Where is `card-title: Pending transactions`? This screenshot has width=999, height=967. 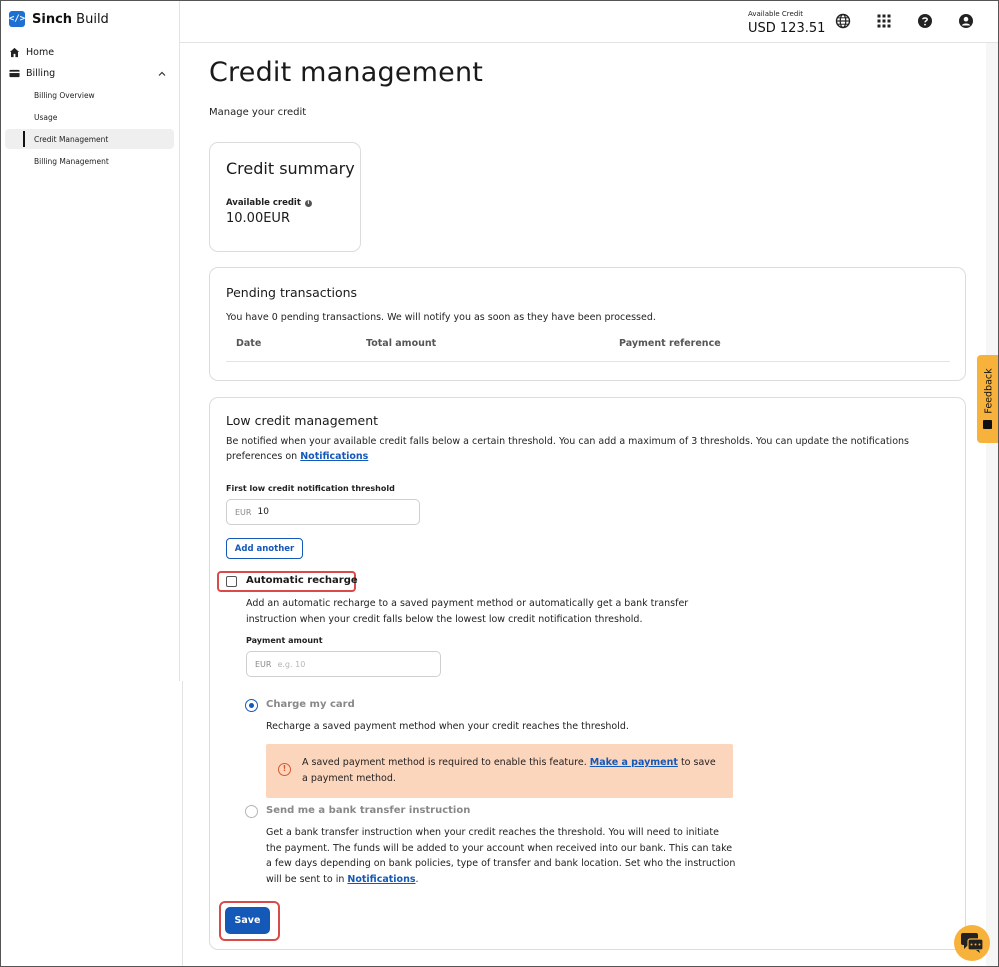
card-title: Pending transactions is located at coordinates (292, 292).